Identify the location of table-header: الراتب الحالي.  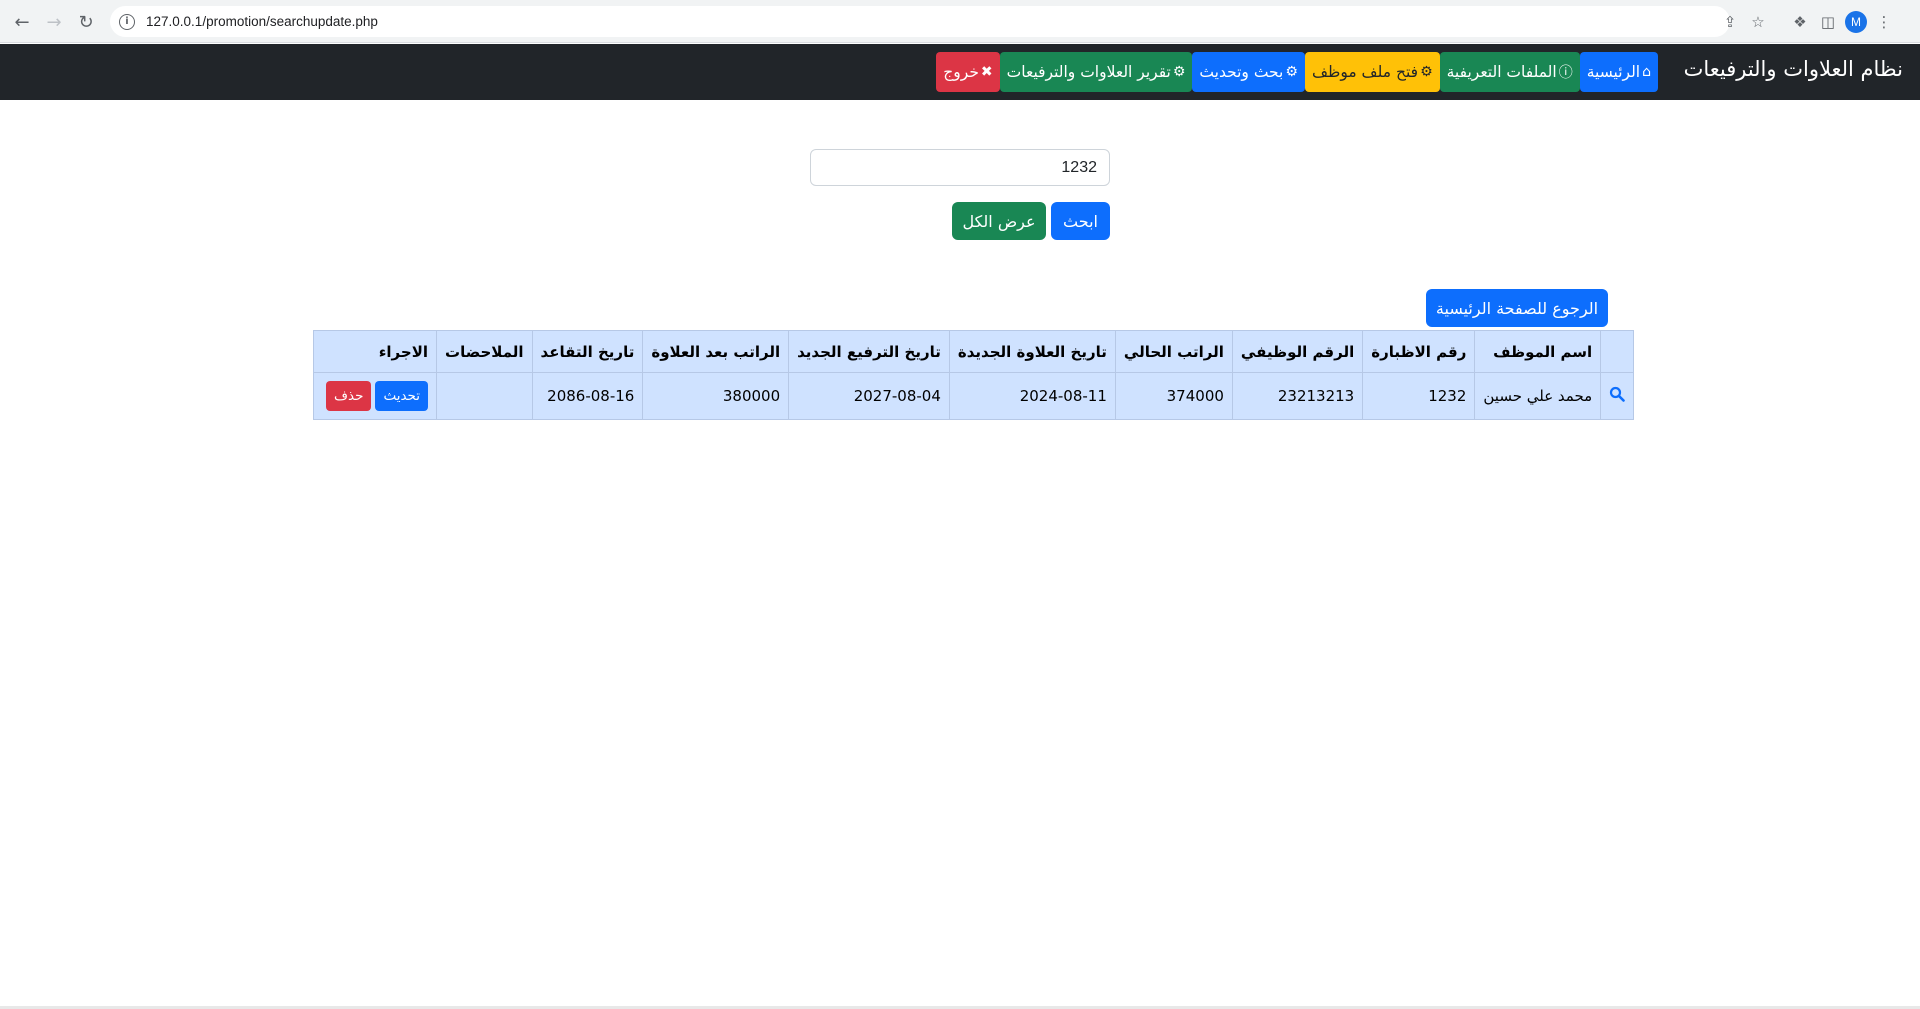
(1173, 351).